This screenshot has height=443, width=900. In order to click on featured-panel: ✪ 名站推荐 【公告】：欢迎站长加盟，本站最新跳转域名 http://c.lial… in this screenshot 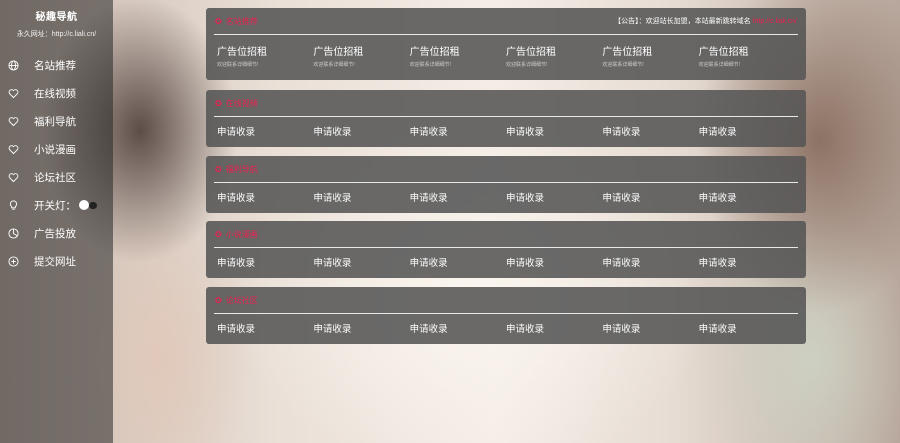, I will do `click(506, 44)`.